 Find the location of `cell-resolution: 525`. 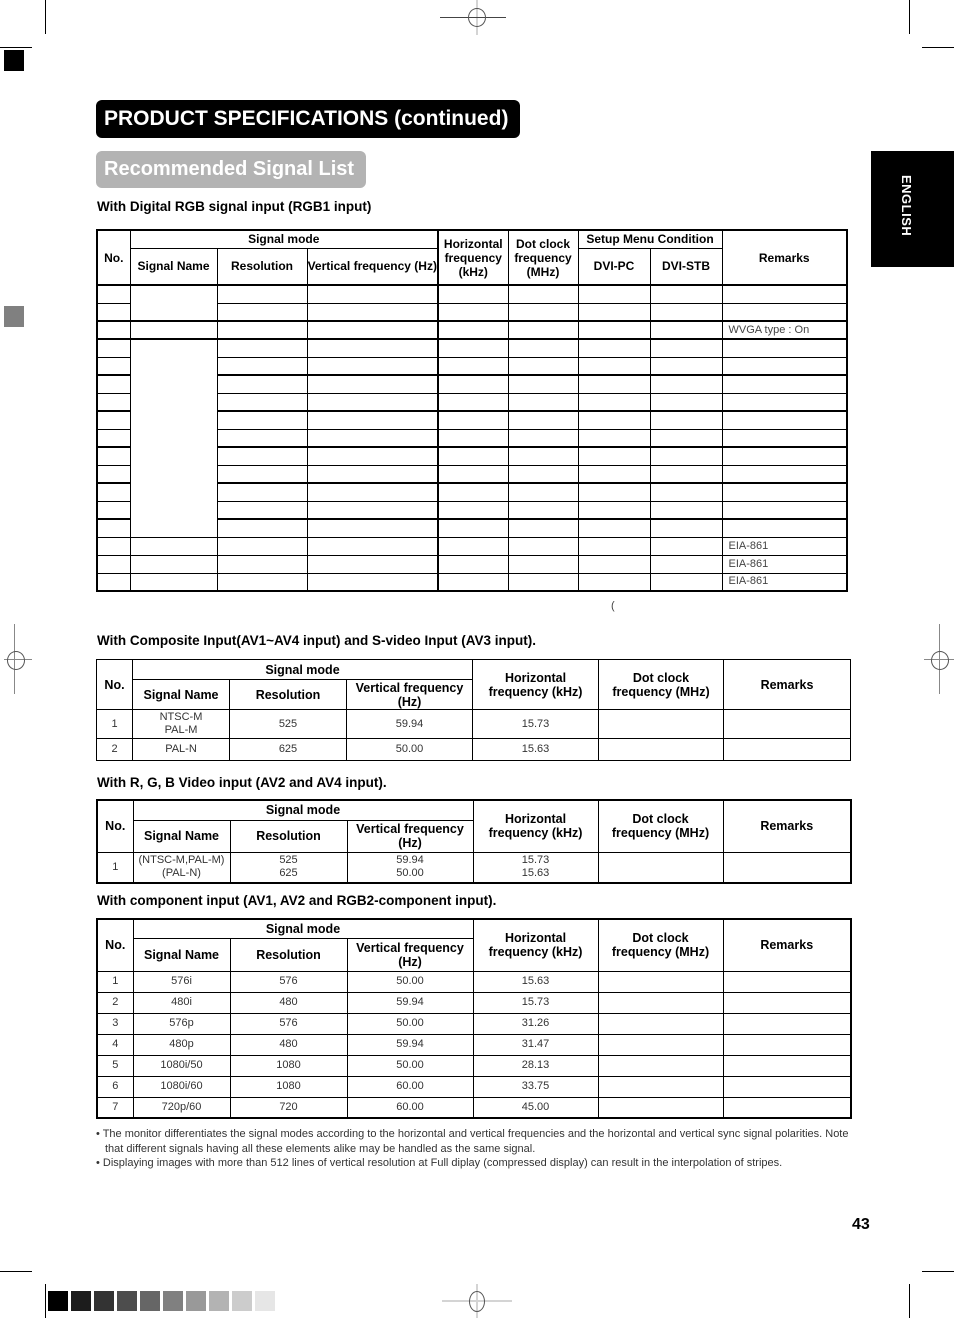

cell-resolution: 525 is located at coordinates (288, 724).